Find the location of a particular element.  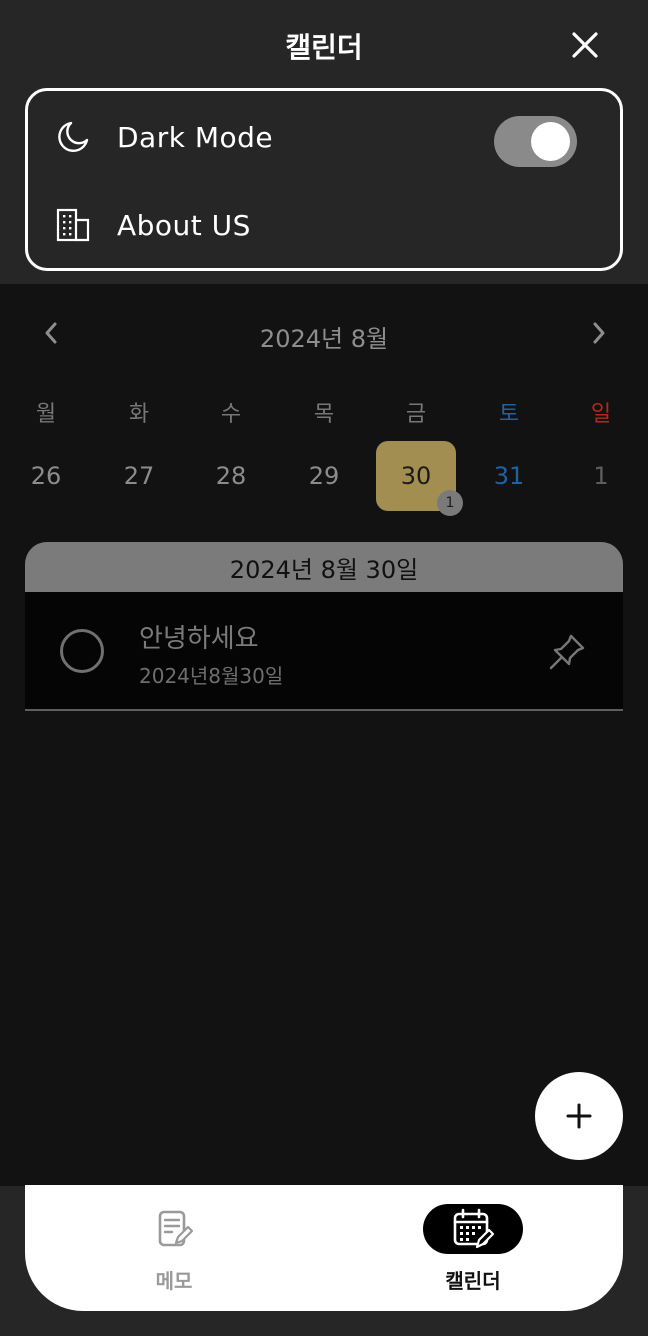

memo-title: 안녕하세요 is located at coordinates (199, 639).